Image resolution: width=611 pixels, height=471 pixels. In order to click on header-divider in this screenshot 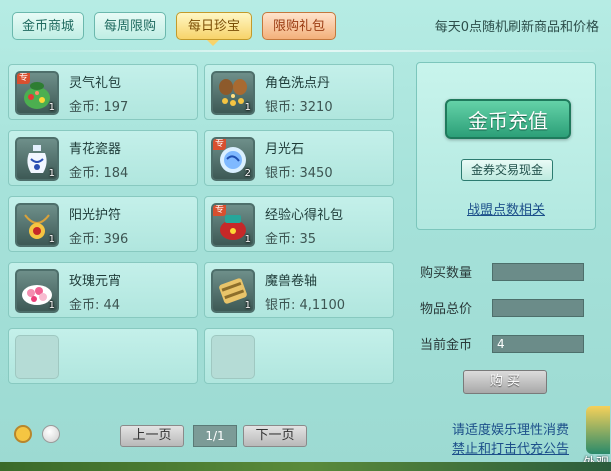, I will do `click(305, 51)`.